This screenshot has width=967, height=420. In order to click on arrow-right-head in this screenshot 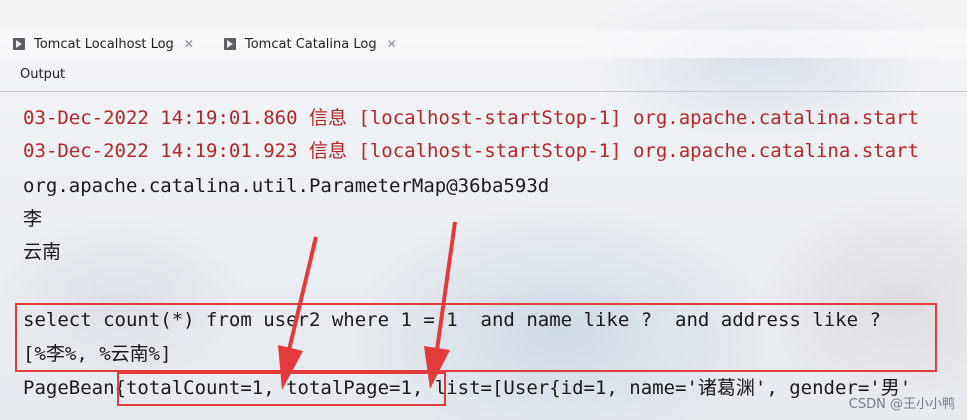, I will do `click(437, 367)`.